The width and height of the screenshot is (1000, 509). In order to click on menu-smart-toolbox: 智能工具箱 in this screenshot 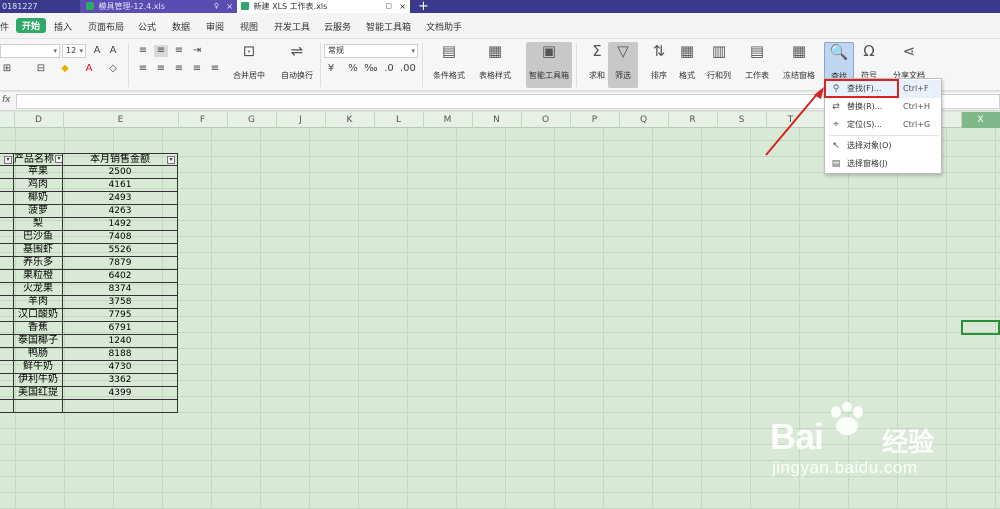, I will do `click(388, 26)`.